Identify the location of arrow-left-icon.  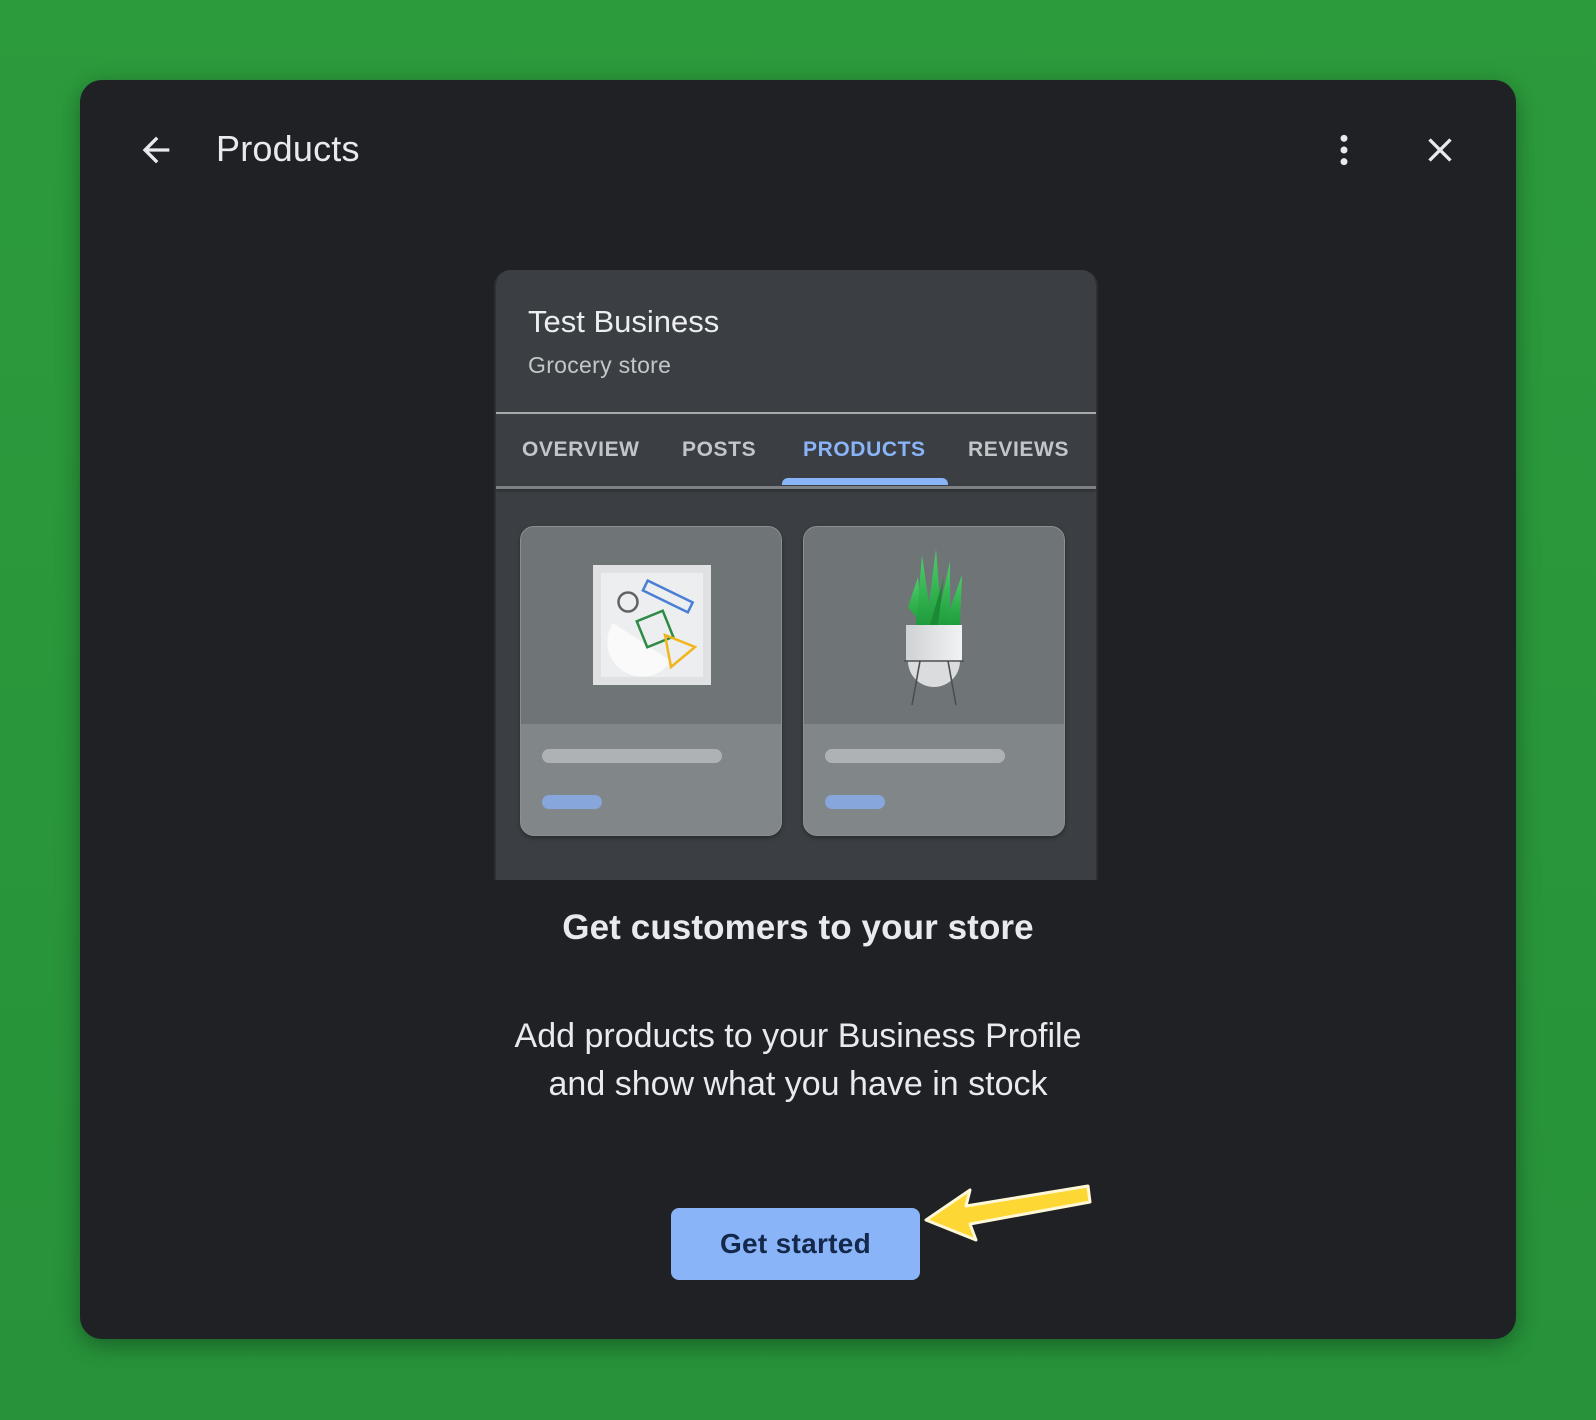
(156, 150).